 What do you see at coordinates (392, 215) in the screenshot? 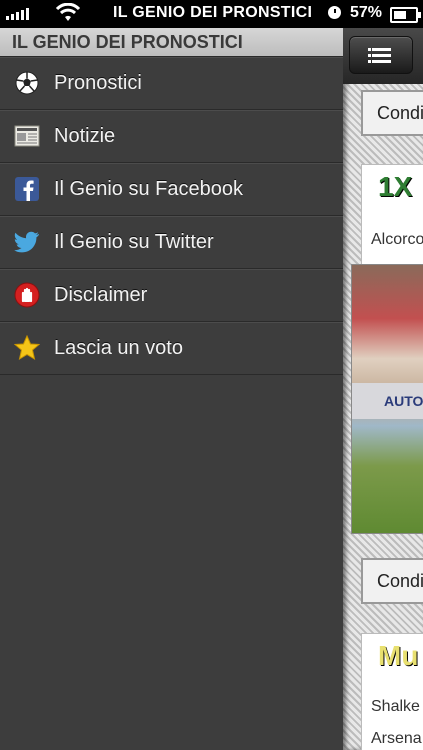
I see `prediction-card: 1X Alcorco` at bounding box center [392, 215].